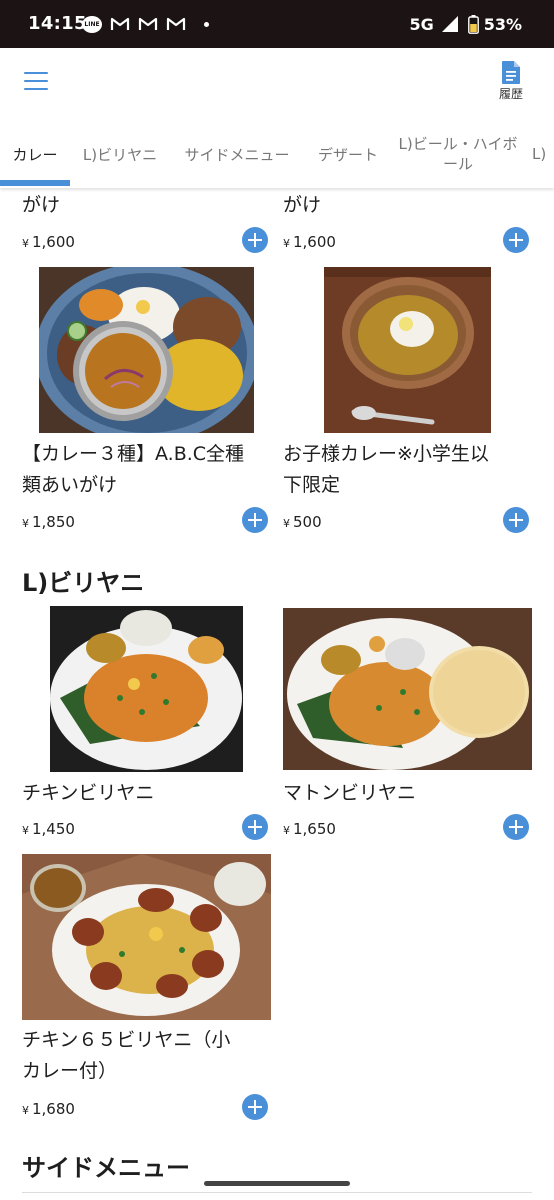  I want to click on section-divider, so click(277, 1192).